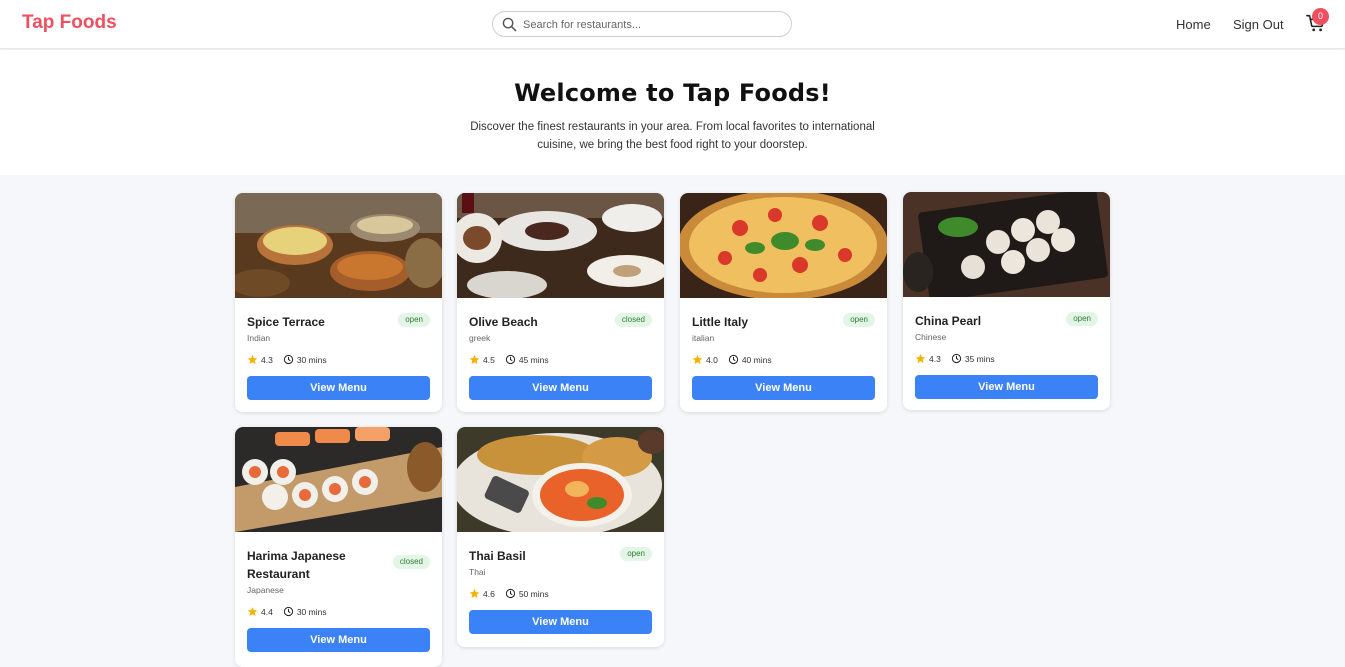 Image resolution: width=1345 pixels, height=667 pixels. What do you see at coordinates (497, 556) in the screenshot?
I see `restaurant-name: Thai Basil` at bounding box center [497, 556].